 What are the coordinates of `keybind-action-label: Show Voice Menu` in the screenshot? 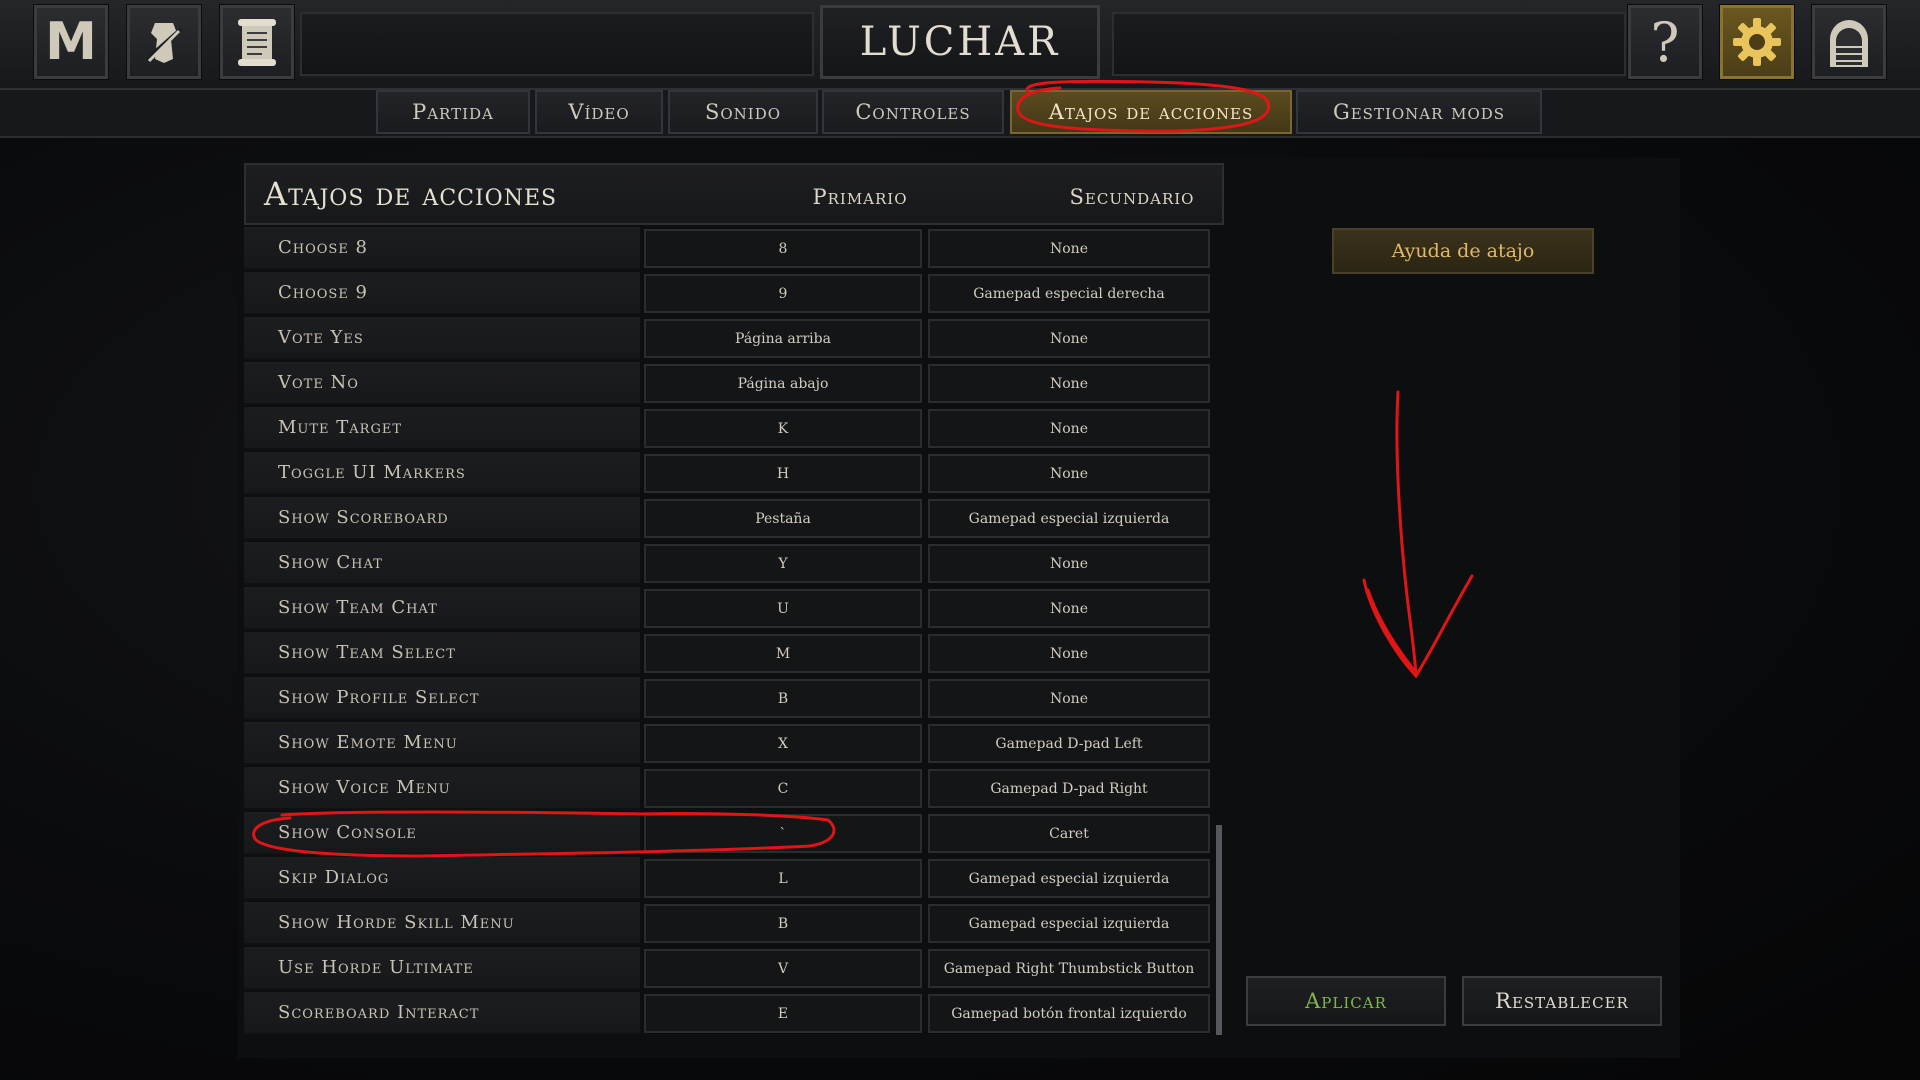 It's located at (442, 788).